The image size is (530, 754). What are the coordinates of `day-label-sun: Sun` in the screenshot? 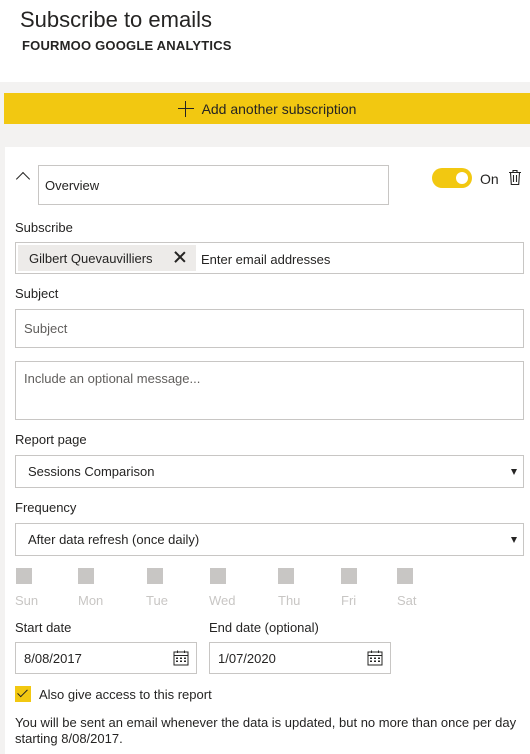 It's located at (27, 600).